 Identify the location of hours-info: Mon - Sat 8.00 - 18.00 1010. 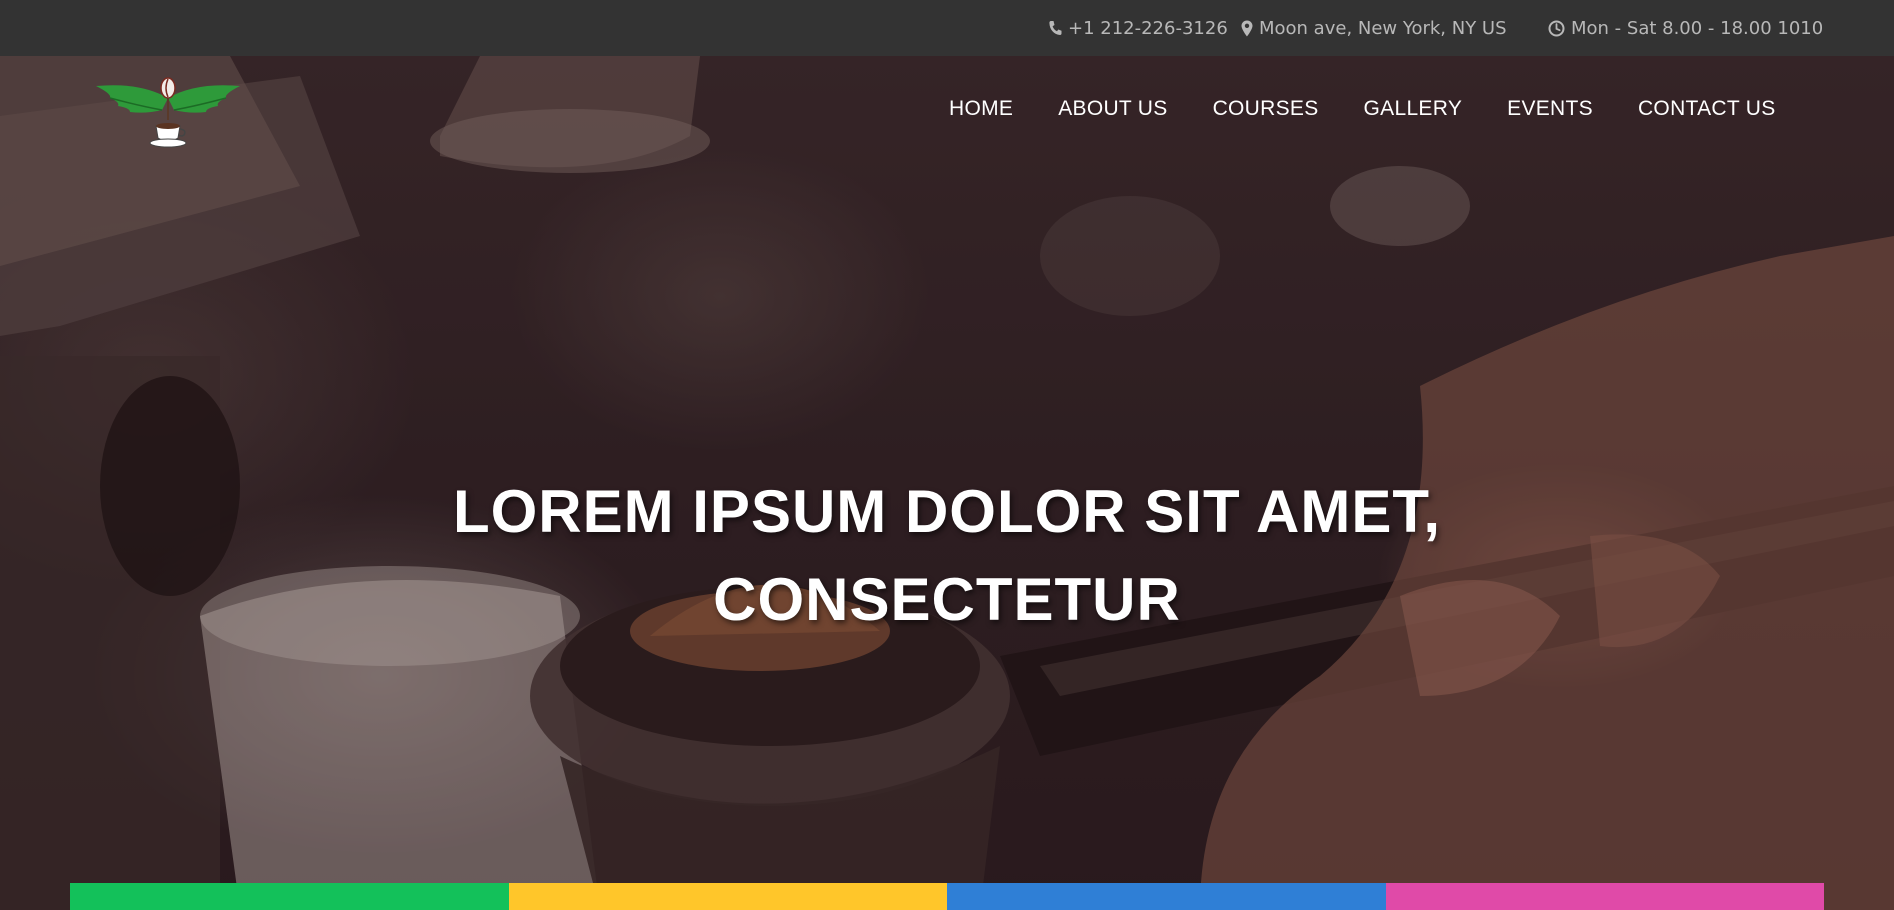
(1685, 28).